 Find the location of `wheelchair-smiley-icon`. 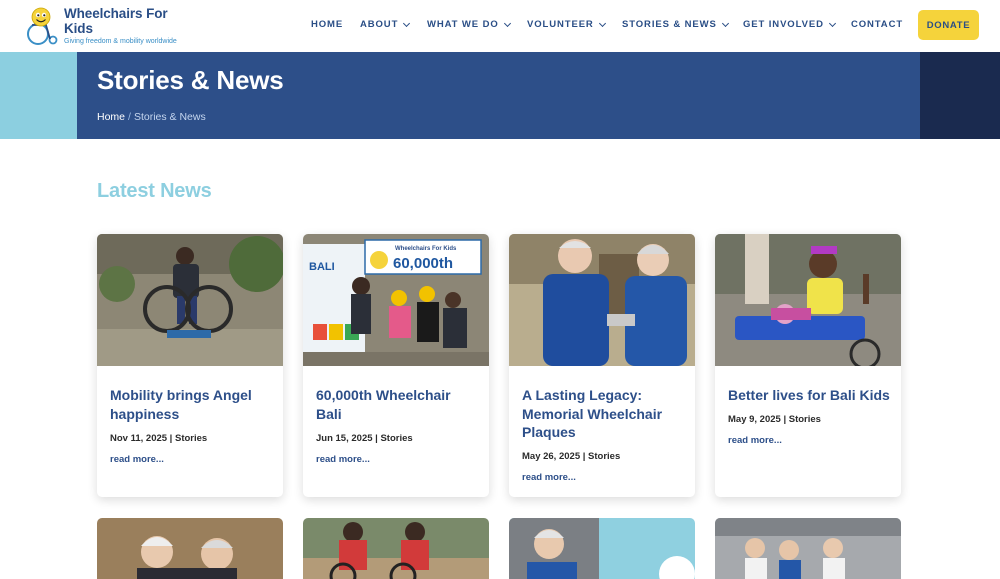

wheelchair-smiley-icon is located at coordinates (40, 26).